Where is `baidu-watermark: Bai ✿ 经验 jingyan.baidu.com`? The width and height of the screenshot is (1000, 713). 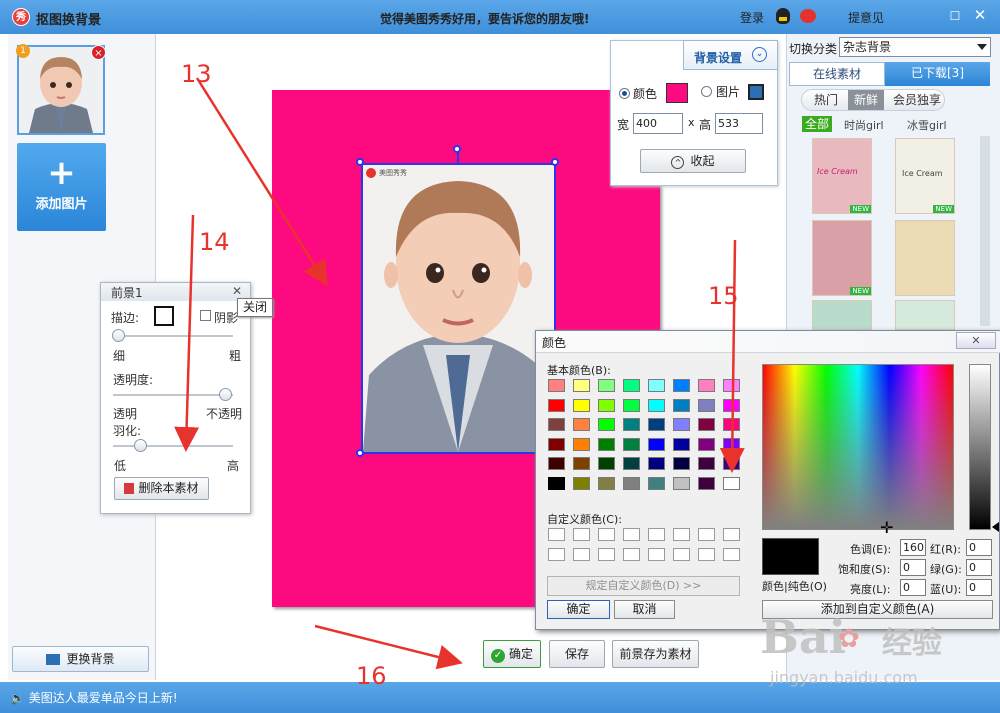
baidu-watermark: Bai ✿ 经验 jingyan.baidu.com is located at coordinates (880, 660).